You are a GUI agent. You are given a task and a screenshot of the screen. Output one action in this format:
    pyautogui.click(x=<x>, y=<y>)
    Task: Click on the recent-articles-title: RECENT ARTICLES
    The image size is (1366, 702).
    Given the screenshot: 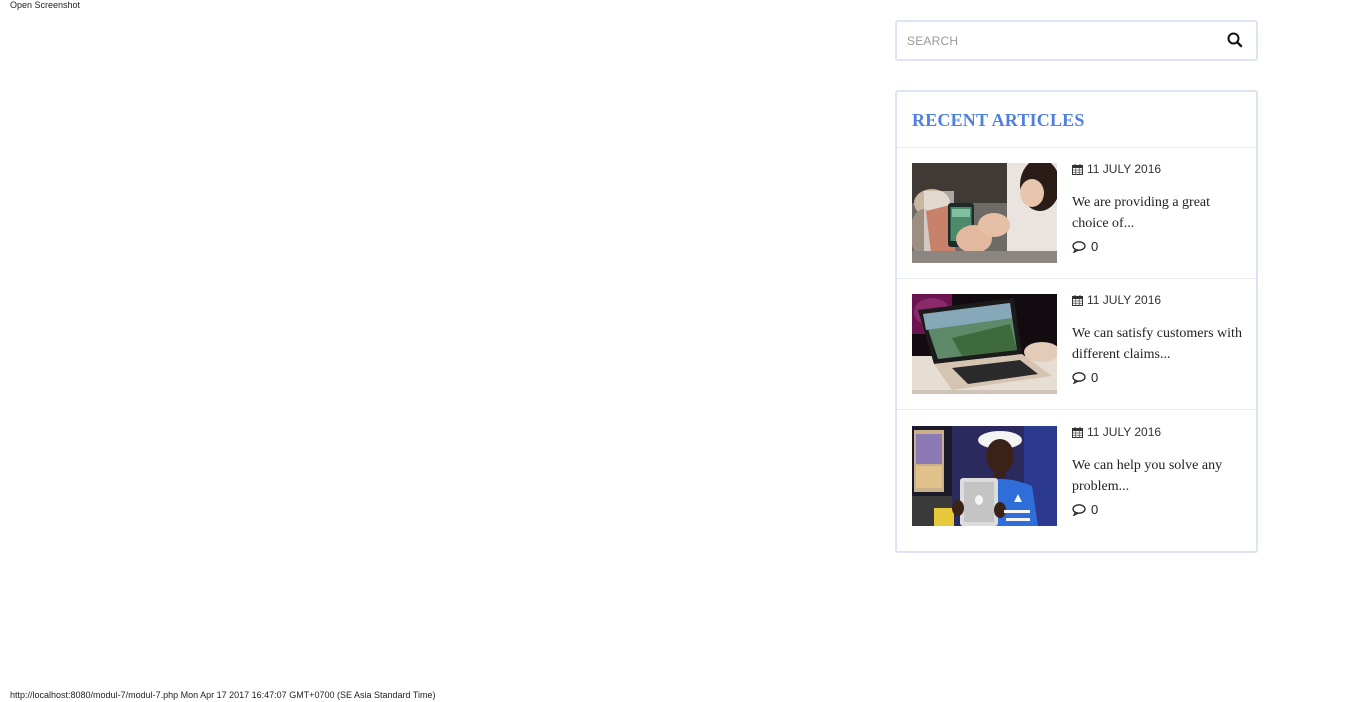 What is the action you would take?
    pyautogui.click(x=998, y=120)
    